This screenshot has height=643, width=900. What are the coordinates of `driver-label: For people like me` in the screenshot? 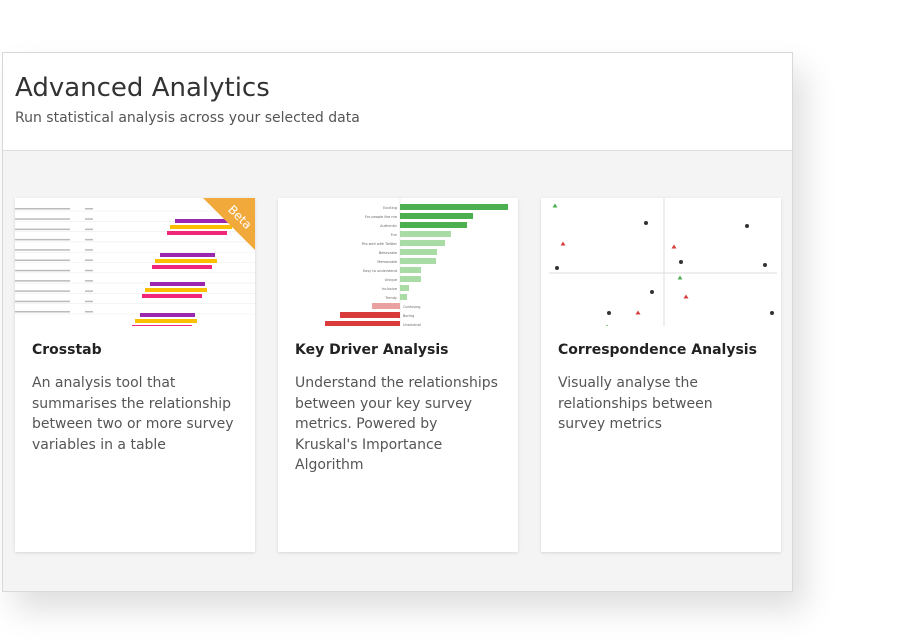 It's located at (381, 217).